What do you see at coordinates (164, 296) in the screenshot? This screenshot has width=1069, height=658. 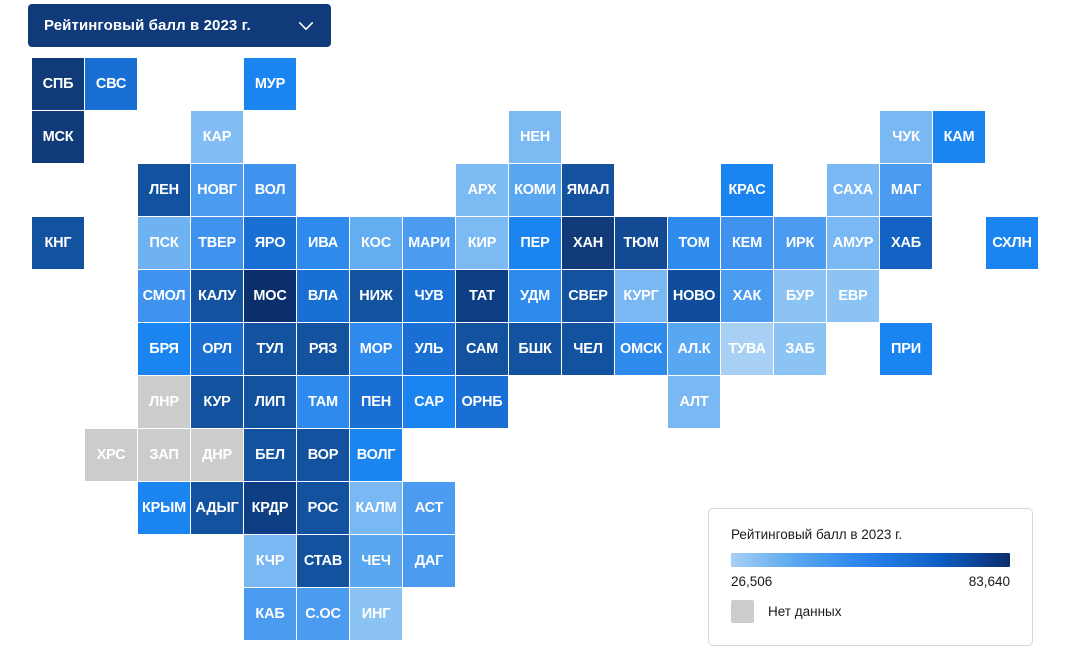 I see `region-tile-смол: СМОЛ` at bounding box center [164, 296].